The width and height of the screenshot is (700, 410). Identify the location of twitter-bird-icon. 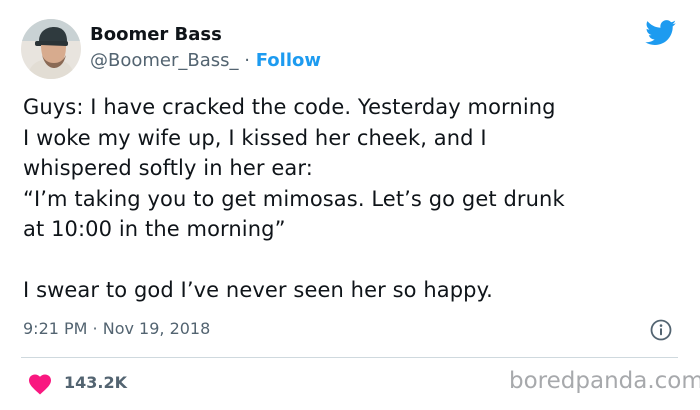
(661, 33).